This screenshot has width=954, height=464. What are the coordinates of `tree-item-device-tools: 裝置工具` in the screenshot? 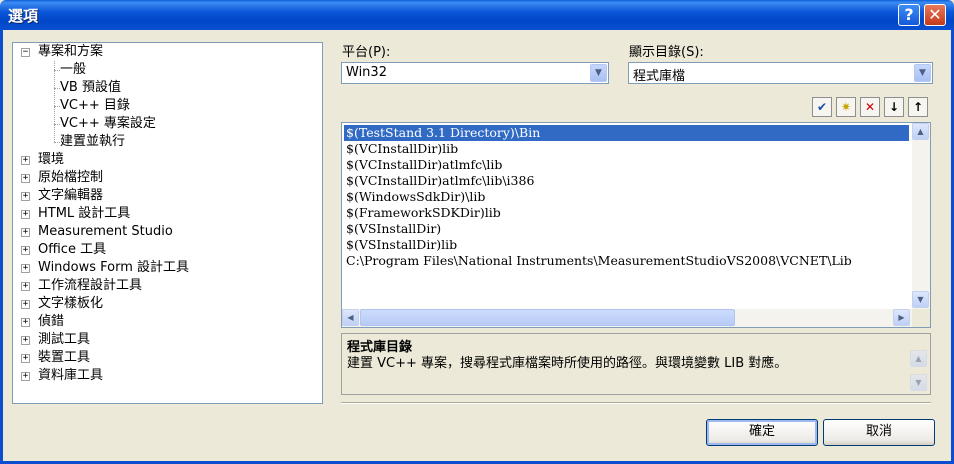 It's located at (64, 358).